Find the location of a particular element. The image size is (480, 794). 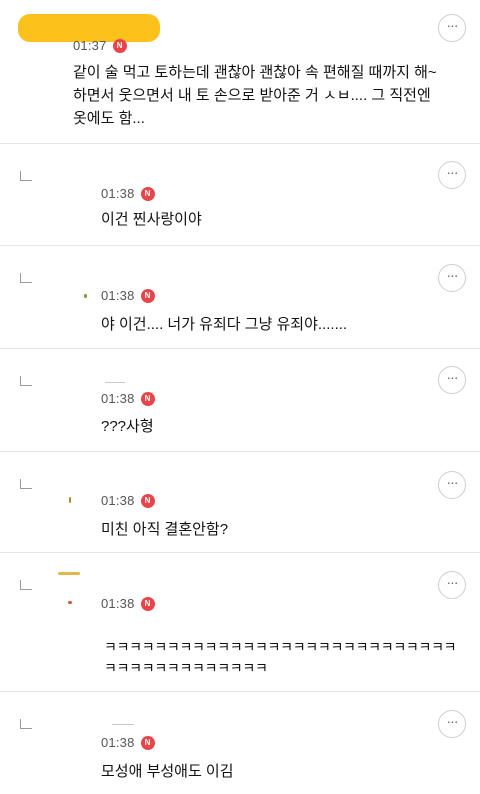

comment-text: 미친 아직 결혼안함? is located at coordinates (165, 529).